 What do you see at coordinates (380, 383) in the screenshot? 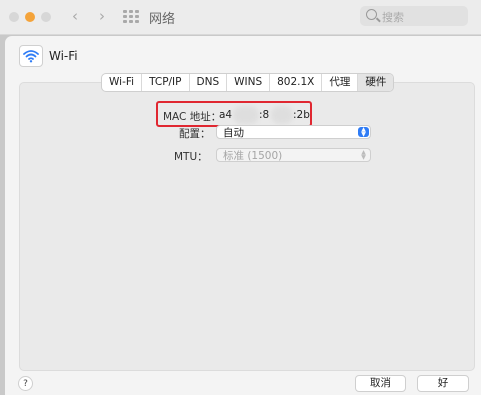
I see `cancel-button: 取消` at bounding box center [380, 383].